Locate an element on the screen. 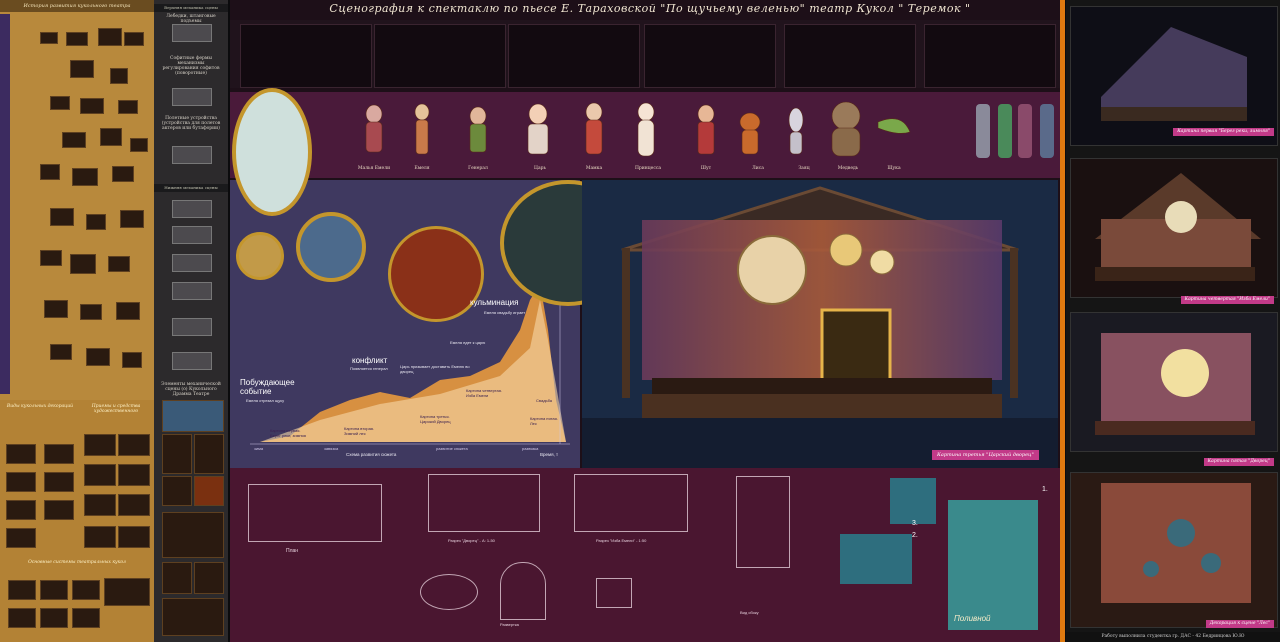 This screenshot has height=642, width=1280. graph-marker: зима is located at coordinates (259, 448).